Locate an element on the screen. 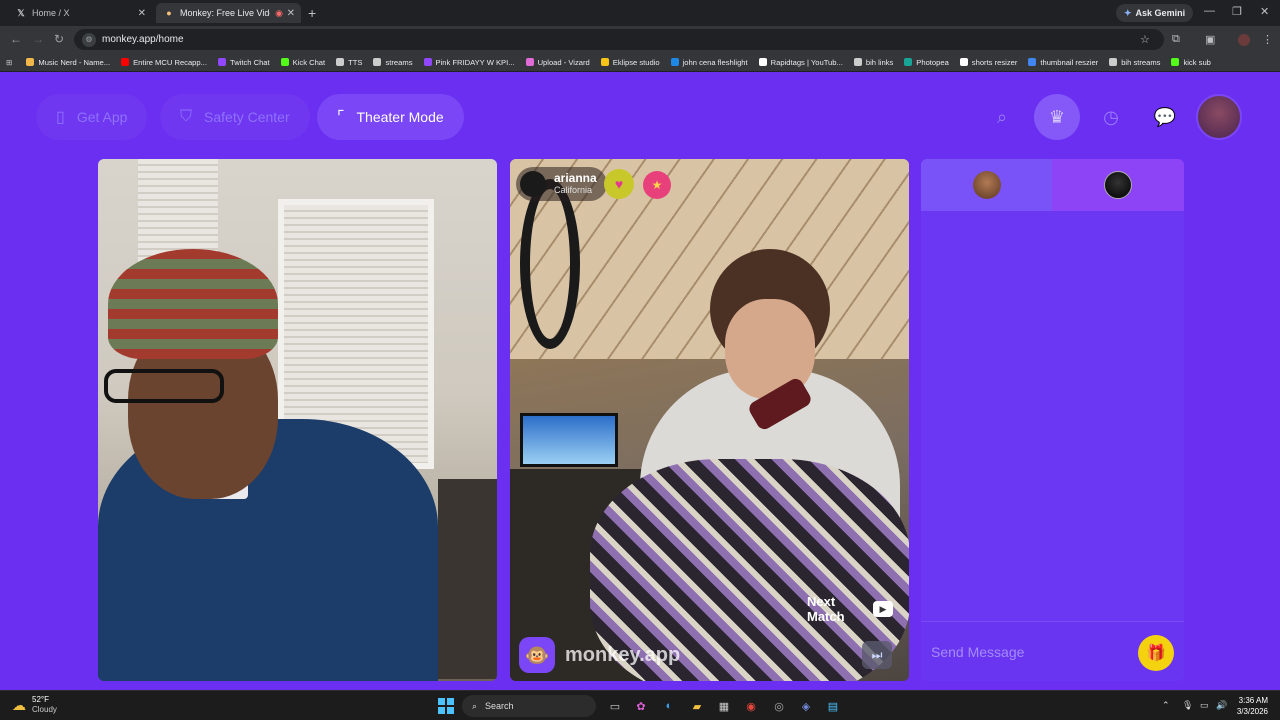 Image resolution: width=1280 pixels, height=720 pixels. bookmark-item: Kick Chat is located at coordinates (302, 62).